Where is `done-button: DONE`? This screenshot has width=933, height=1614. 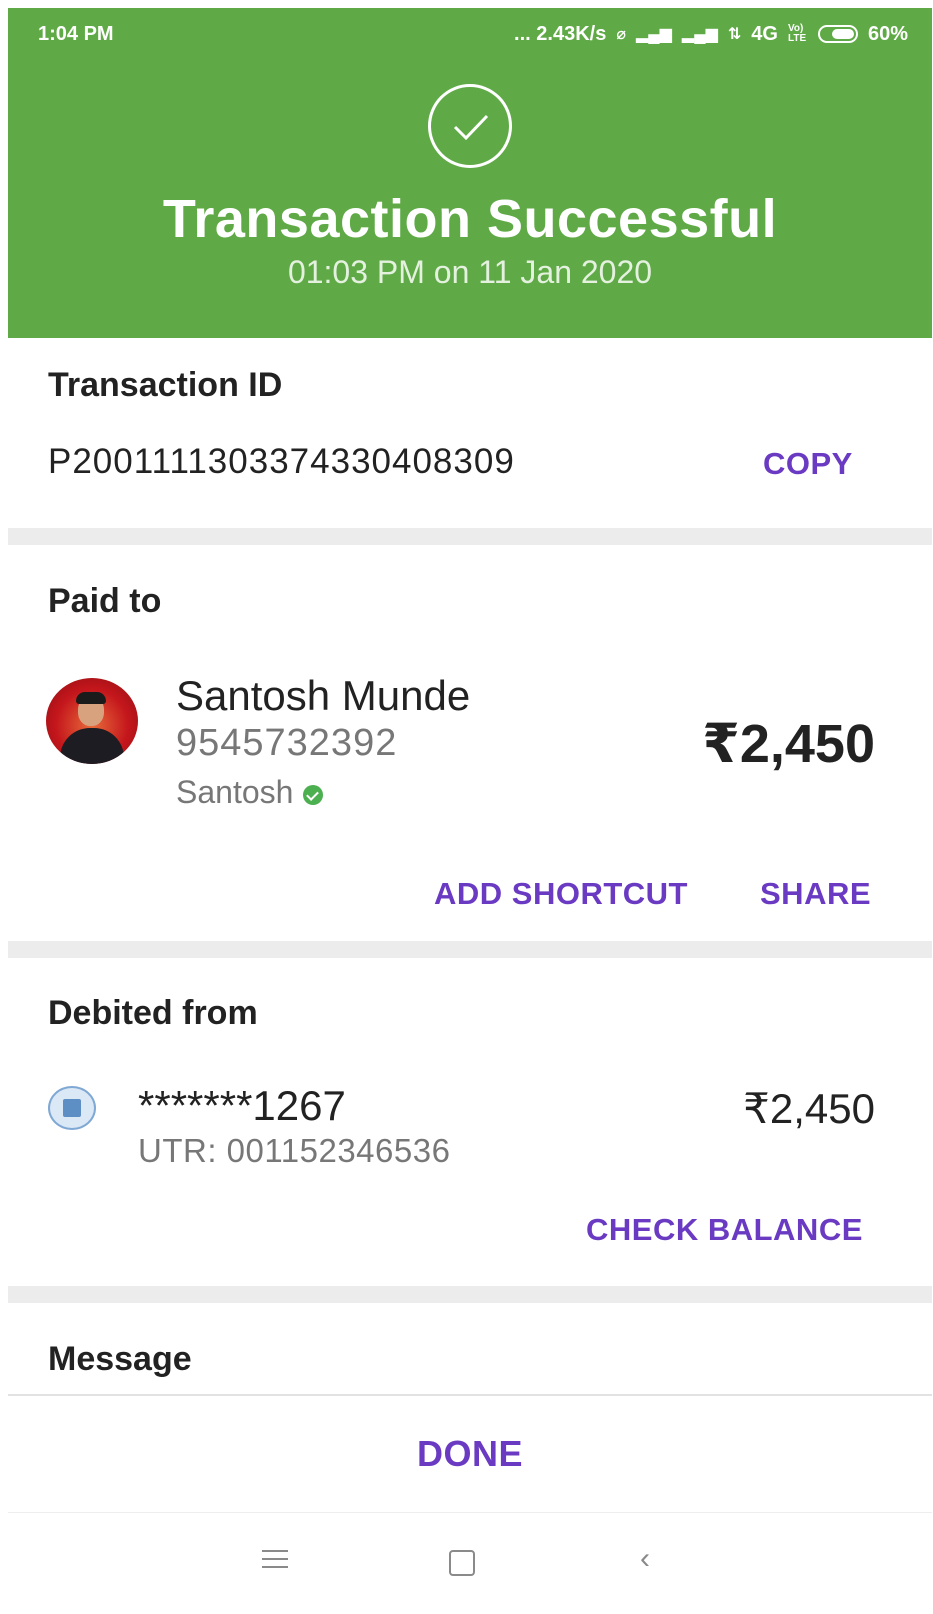
done-button: DONE is located at coordinates (470, 1454).